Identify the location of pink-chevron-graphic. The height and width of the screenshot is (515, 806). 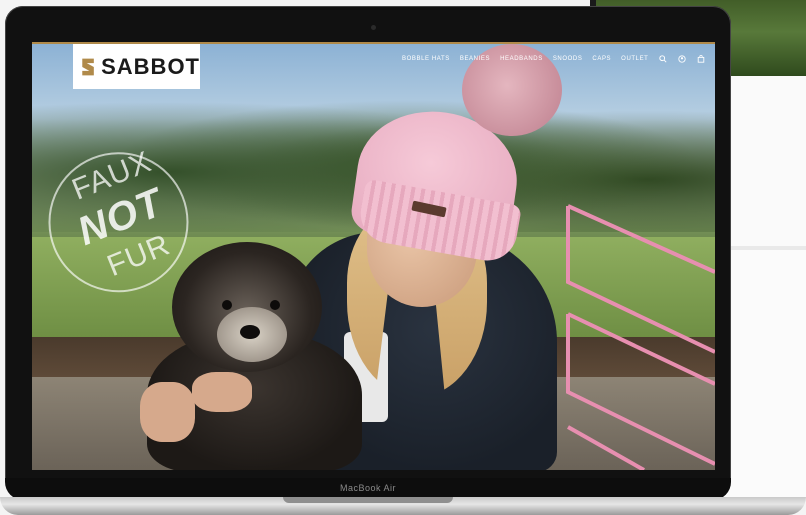
(640, 337).